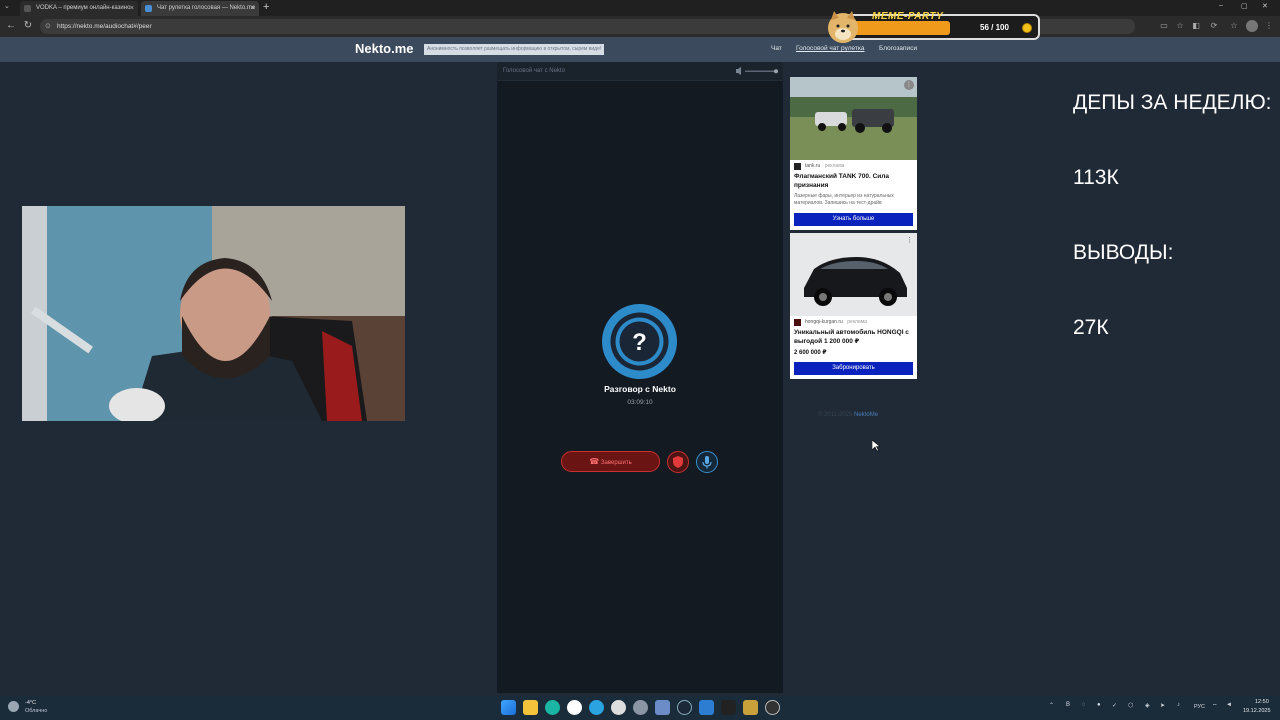 The image size is (1280, 720). I want to click on panel-title: Голосовой чат с Nekto, so click(534, 71).